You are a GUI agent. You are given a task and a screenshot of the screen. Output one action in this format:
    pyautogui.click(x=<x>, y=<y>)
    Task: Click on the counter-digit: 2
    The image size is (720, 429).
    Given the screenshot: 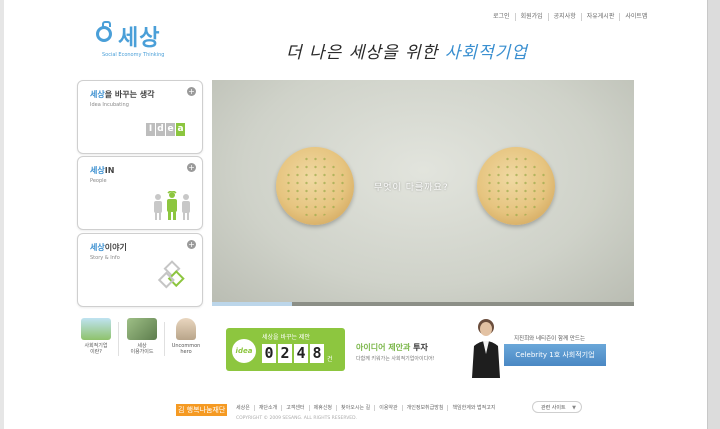 What is the action you would take?
    pyautogui.click(x=285, y=353)
    